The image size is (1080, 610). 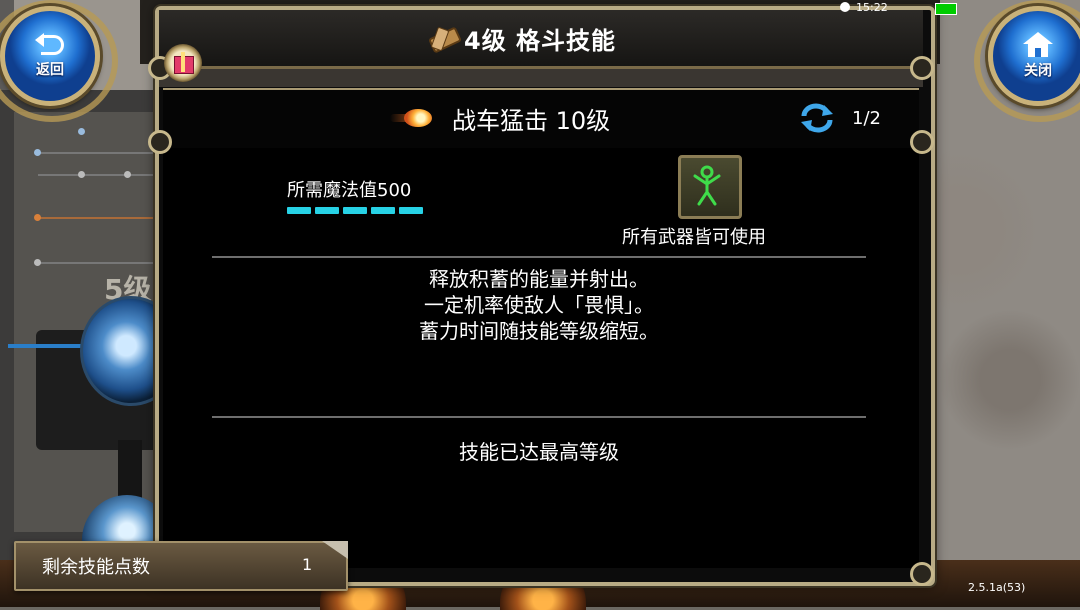 I want to click on skill-title-group: 战车猛击 10级, so click(x=500, y=118).